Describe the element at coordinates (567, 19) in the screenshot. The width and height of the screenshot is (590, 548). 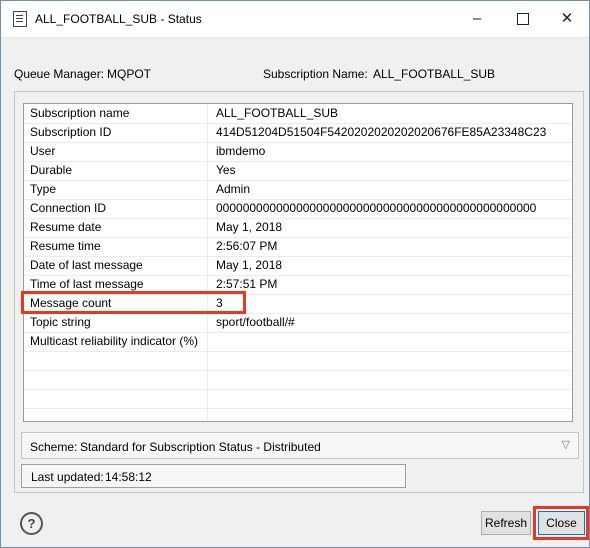
I see `window-close-button: ✕` at that location.